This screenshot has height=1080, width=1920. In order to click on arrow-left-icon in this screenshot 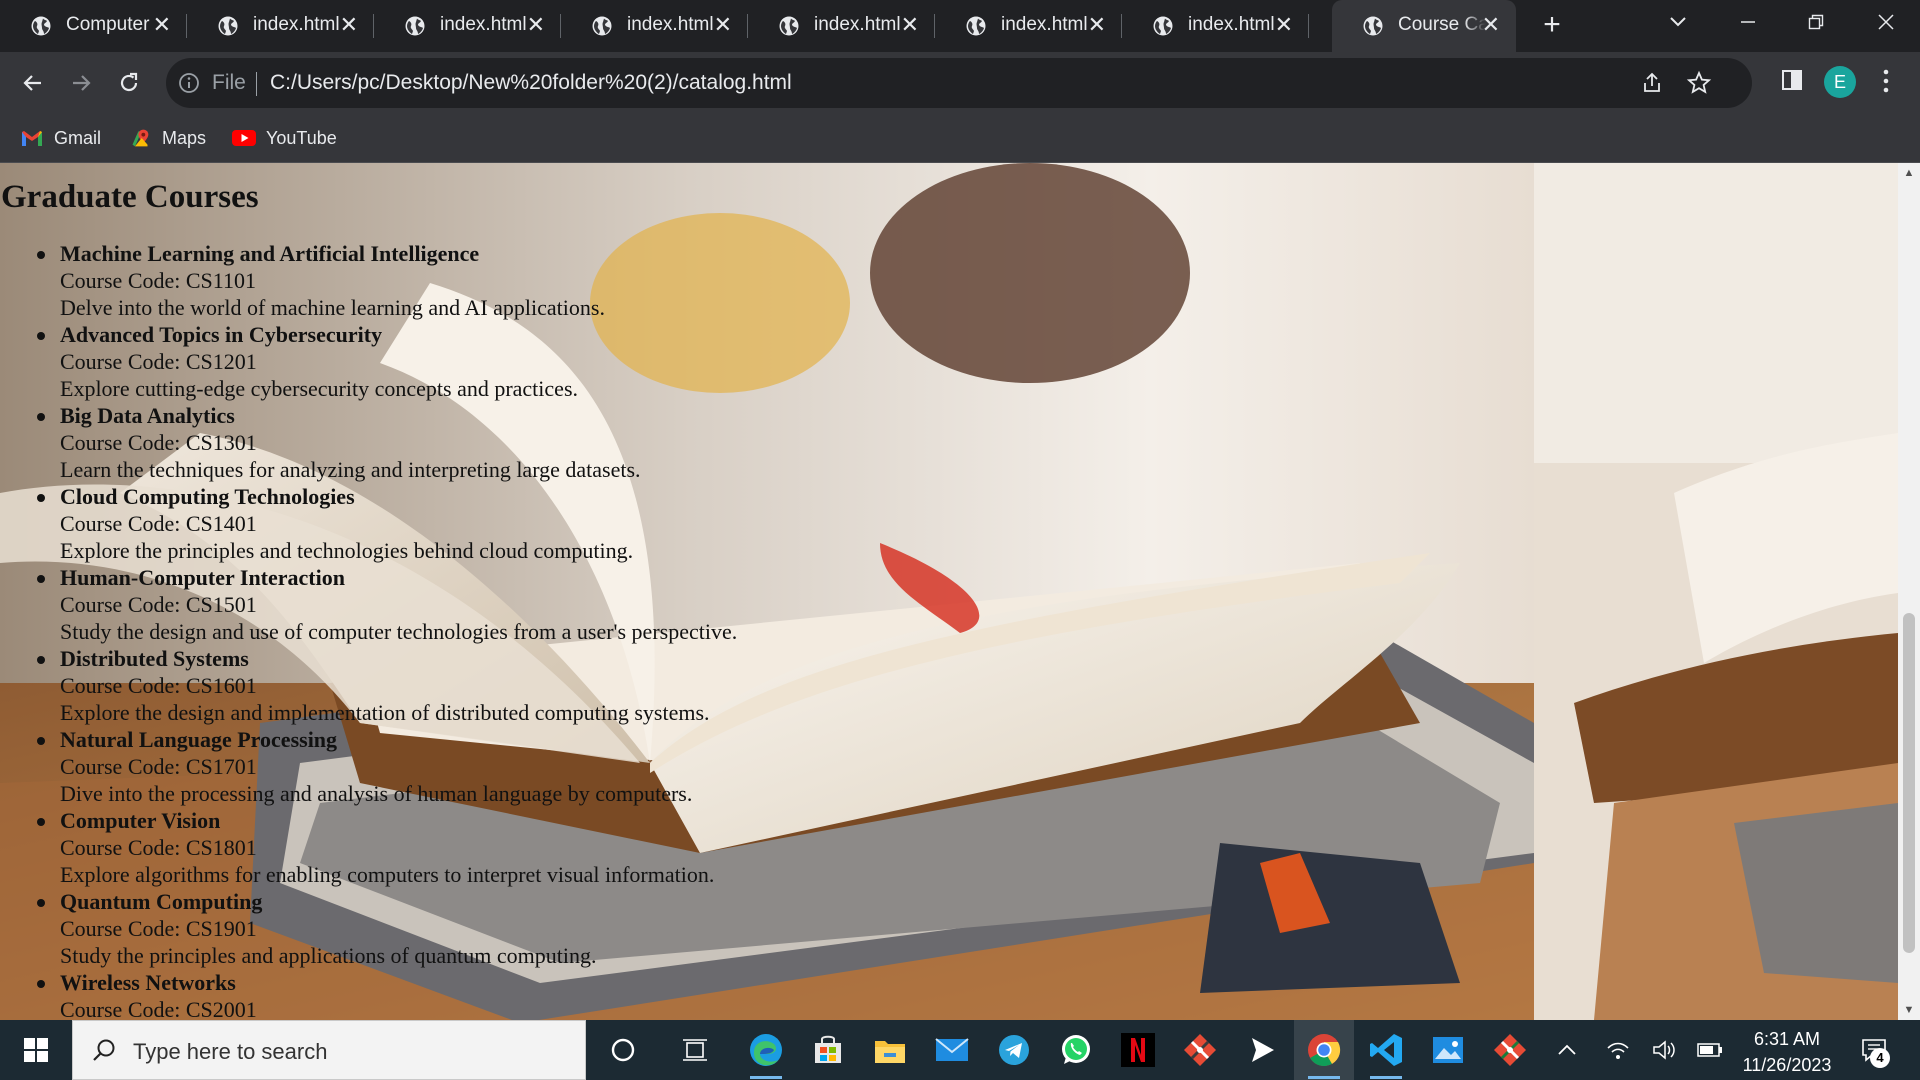, I will do `click(32, 83)`.